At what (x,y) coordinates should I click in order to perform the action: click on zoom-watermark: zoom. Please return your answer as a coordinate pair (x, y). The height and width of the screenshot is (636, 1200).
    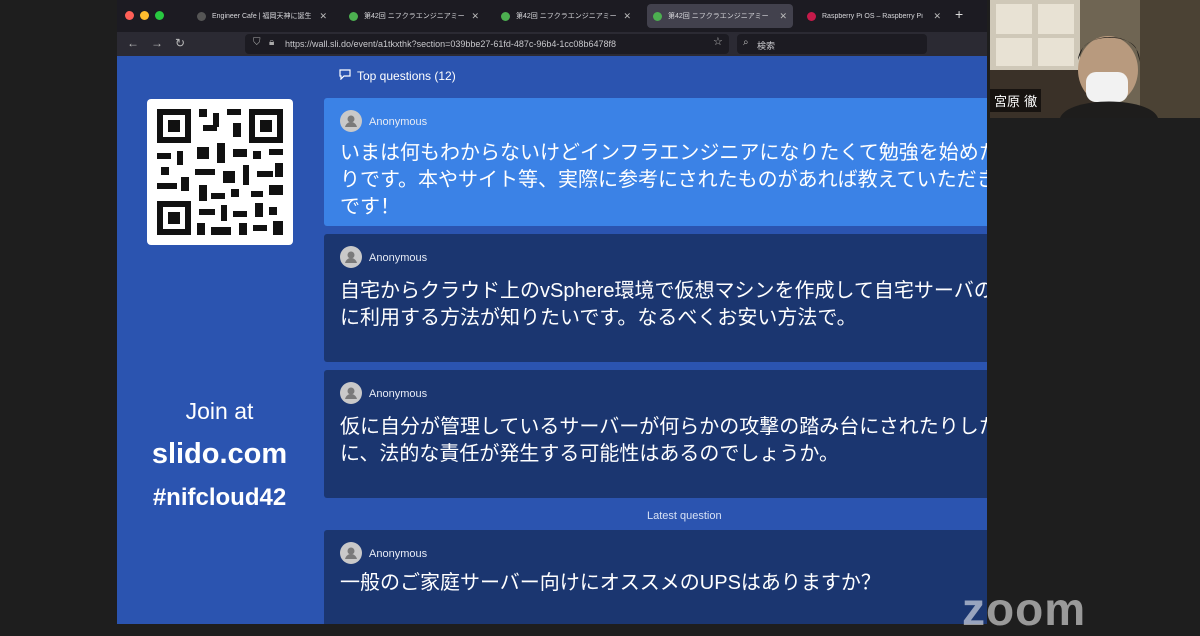
    Looking at the image, I should click on (1024, 609).